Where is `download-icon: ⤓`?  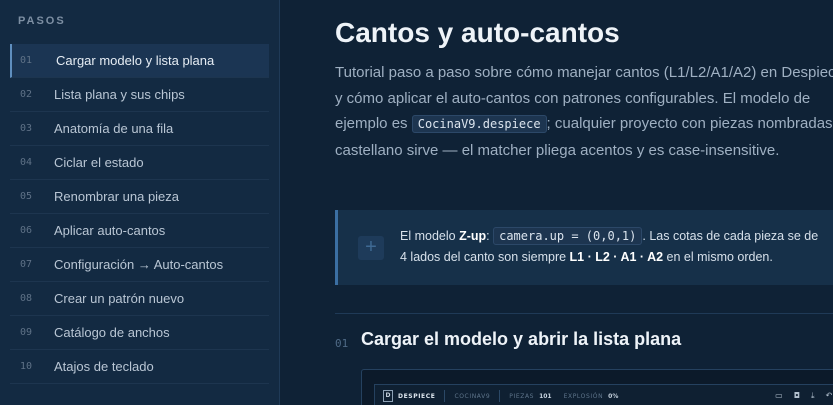
download-icon: ⤓ is located at coordinates (813, 395).